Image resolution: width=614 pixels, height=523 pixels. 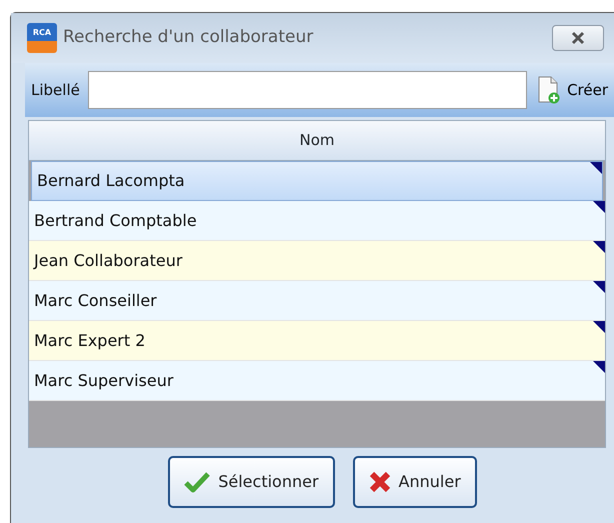 I want to click on table-row: Jean Collaborateur, so click(x=317, y=261).